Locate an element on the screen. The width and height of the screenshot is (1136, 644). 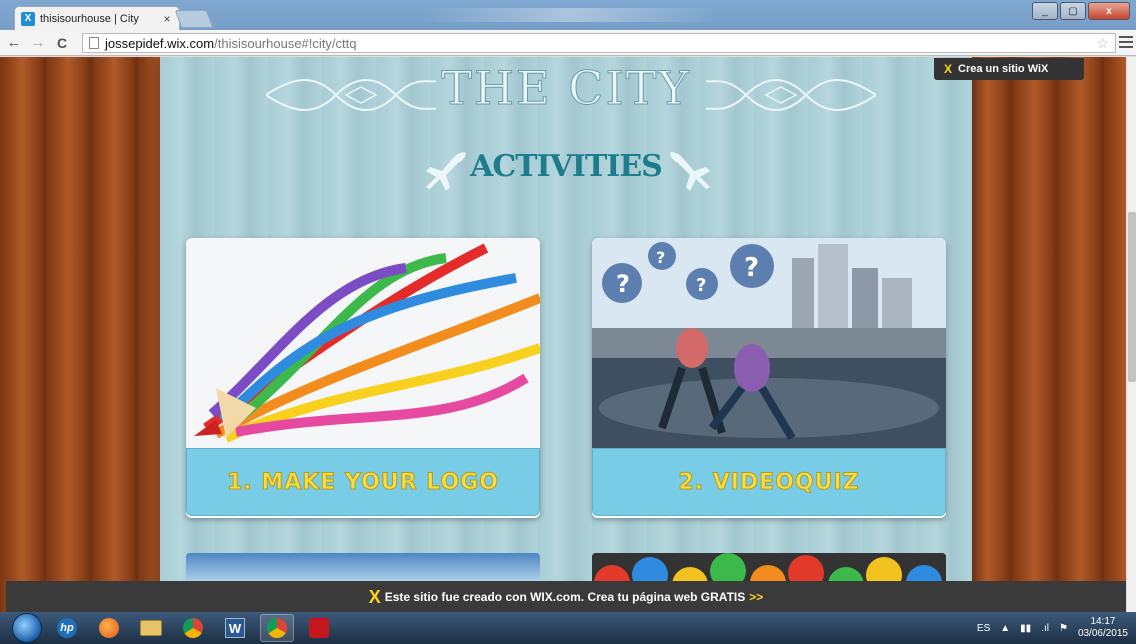
card-label-box: 1. MAKE YOUR LOGO is located at coordinates (363, 482).